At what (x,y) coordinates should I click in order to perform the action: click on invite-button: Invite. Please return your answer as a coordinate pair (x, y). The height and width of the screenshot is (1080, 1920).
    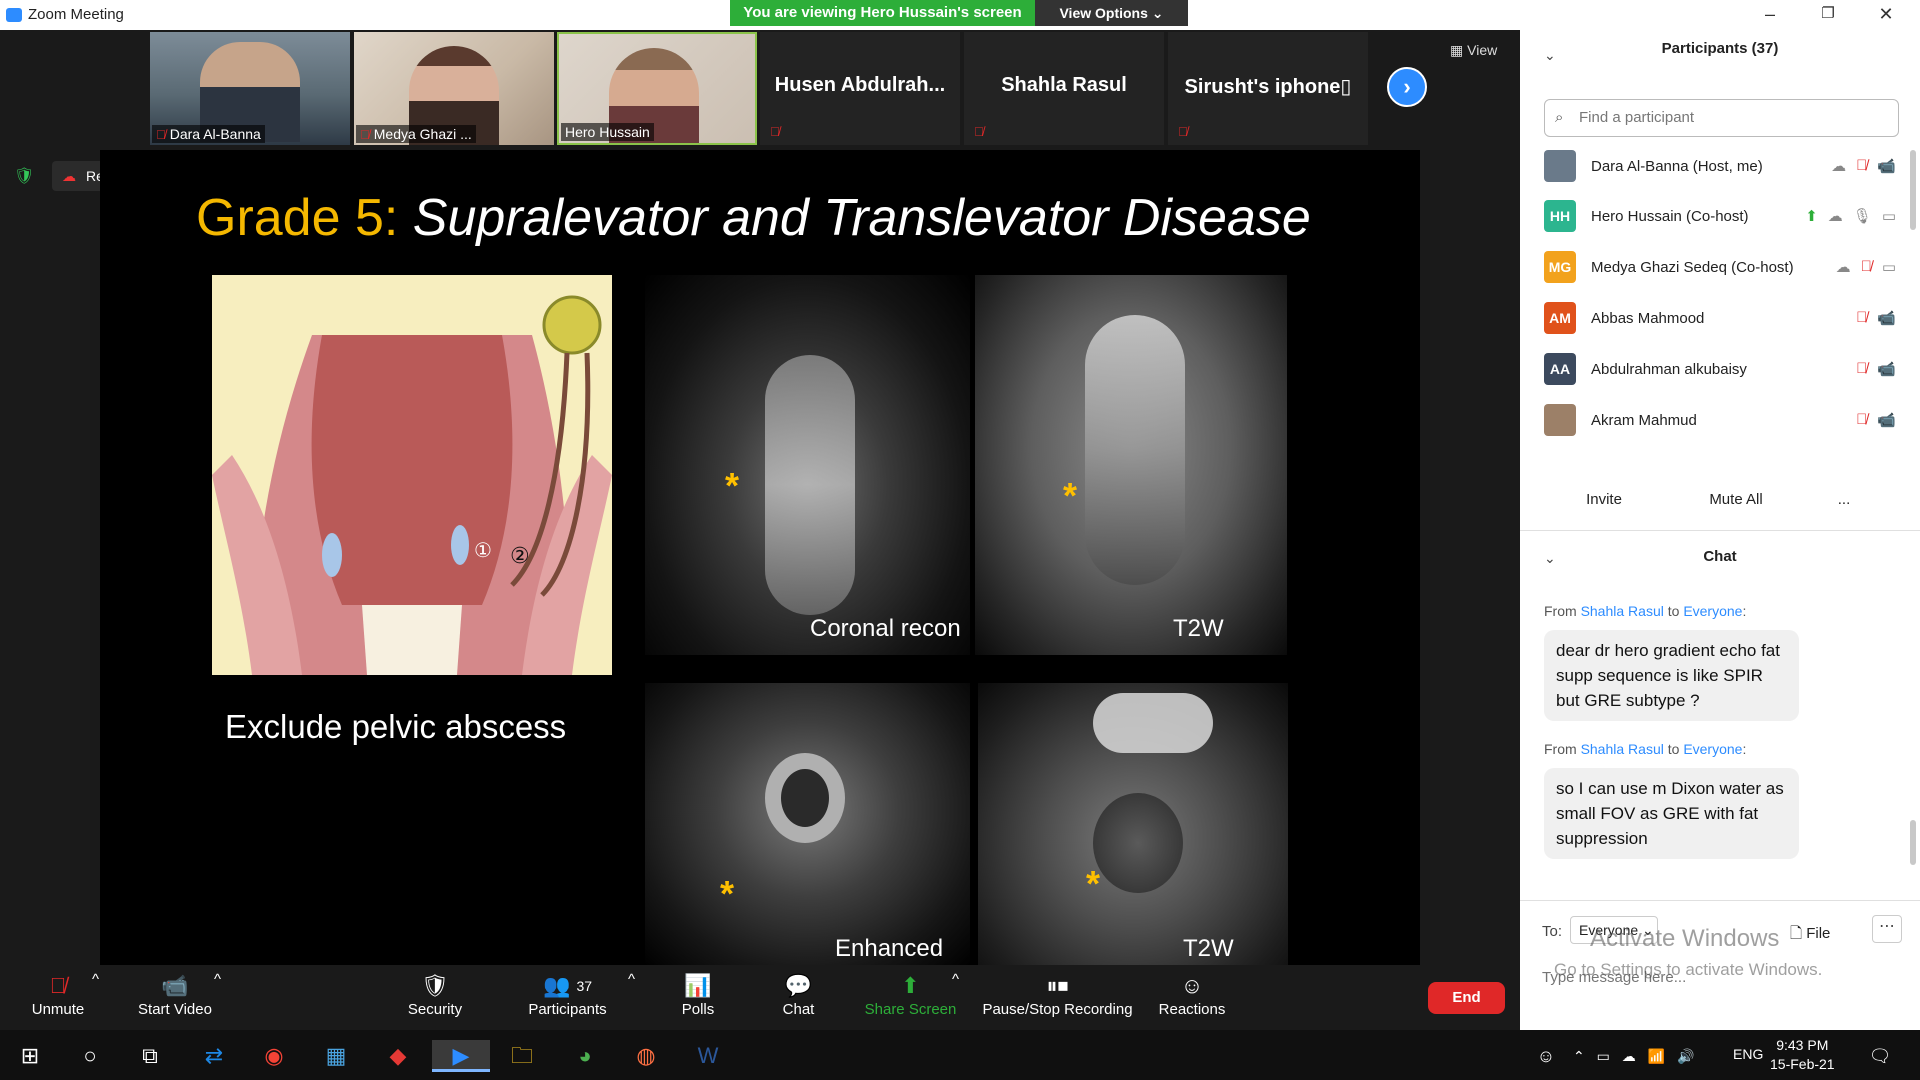
    Looking at the image, I should click on (1604, 500).